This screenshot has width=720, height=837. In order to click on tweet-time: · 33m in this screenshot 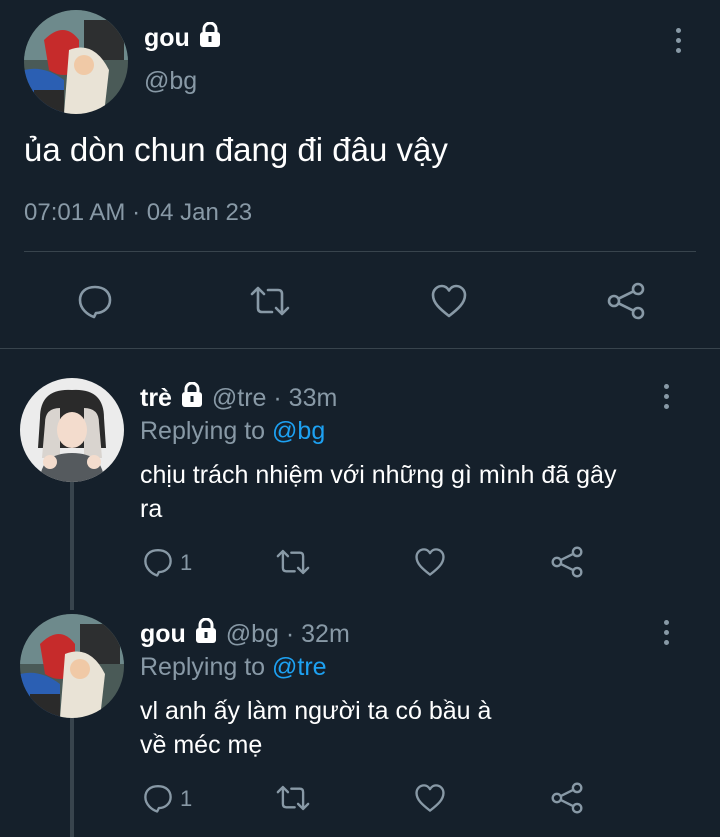, I will do `click(305, 398)`.